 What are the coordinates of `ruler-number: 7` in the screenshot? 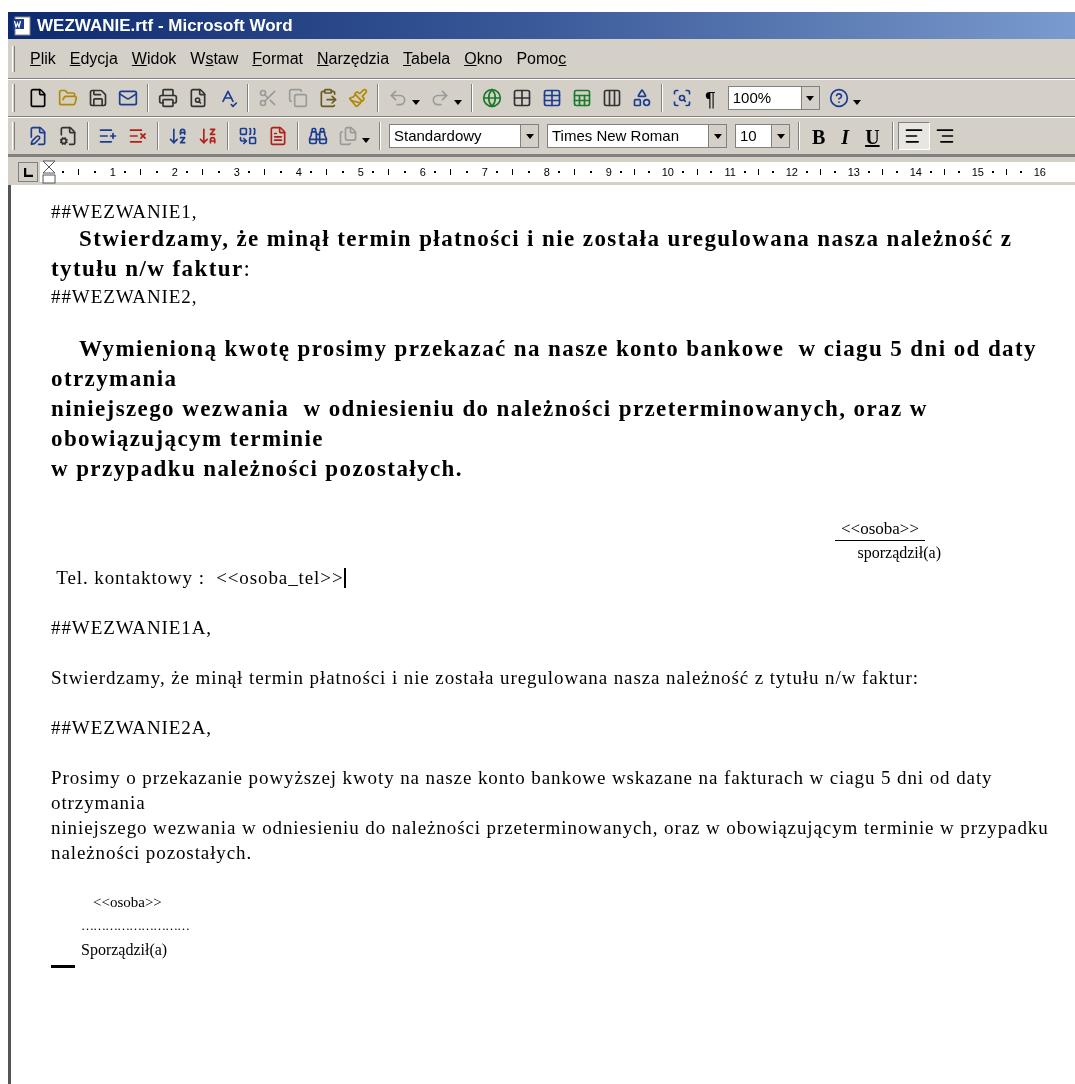 It's located at (484, 172).